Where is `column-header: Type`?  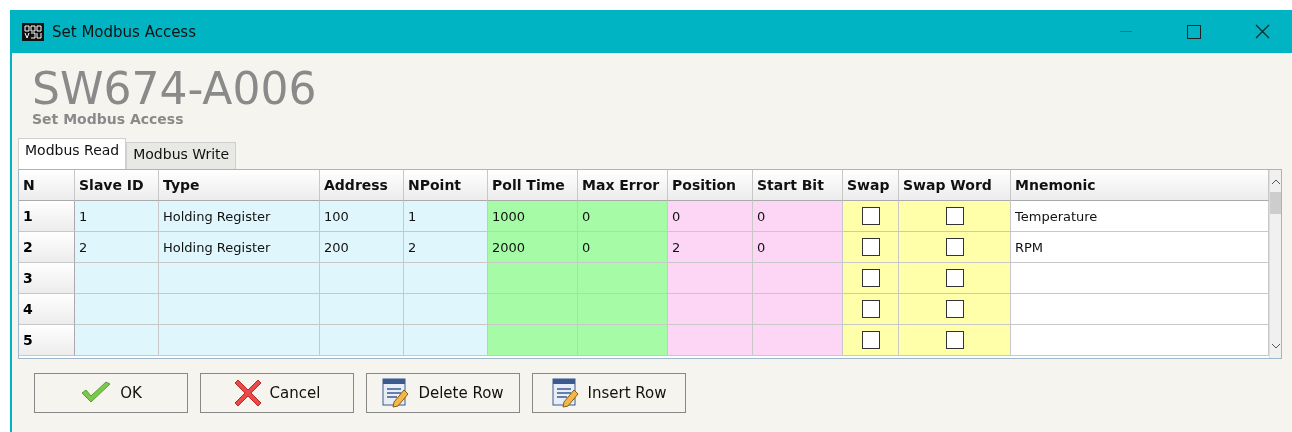 column-header: Type is located at coordinates (239, 185).